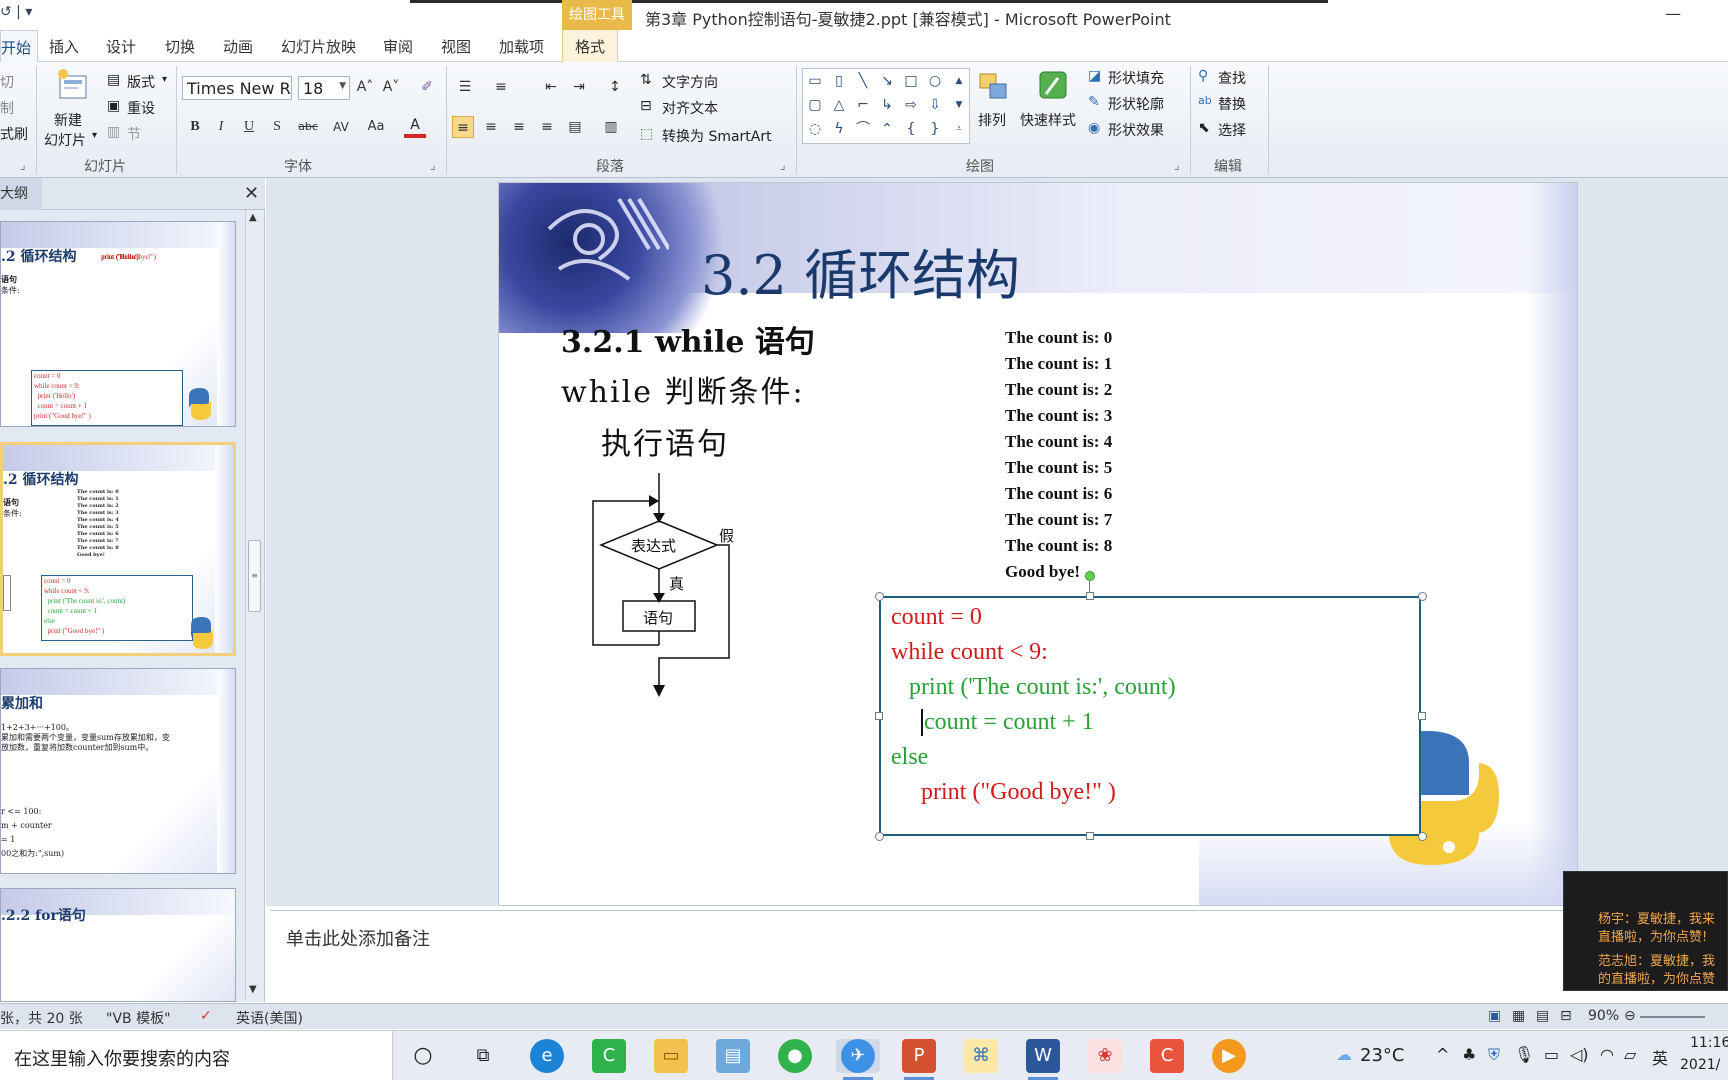  I want to click on battery-icon: ▭, so click(1551, 1054).